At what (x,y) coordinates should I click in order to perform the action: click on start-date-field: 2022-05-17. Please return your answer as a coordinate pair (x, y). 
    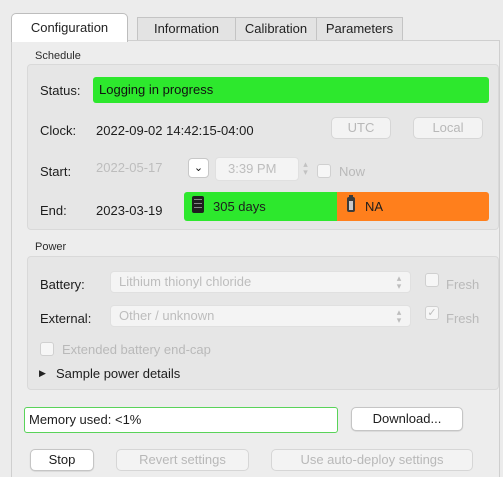
    Looking at the image, I should click on (140, 169).